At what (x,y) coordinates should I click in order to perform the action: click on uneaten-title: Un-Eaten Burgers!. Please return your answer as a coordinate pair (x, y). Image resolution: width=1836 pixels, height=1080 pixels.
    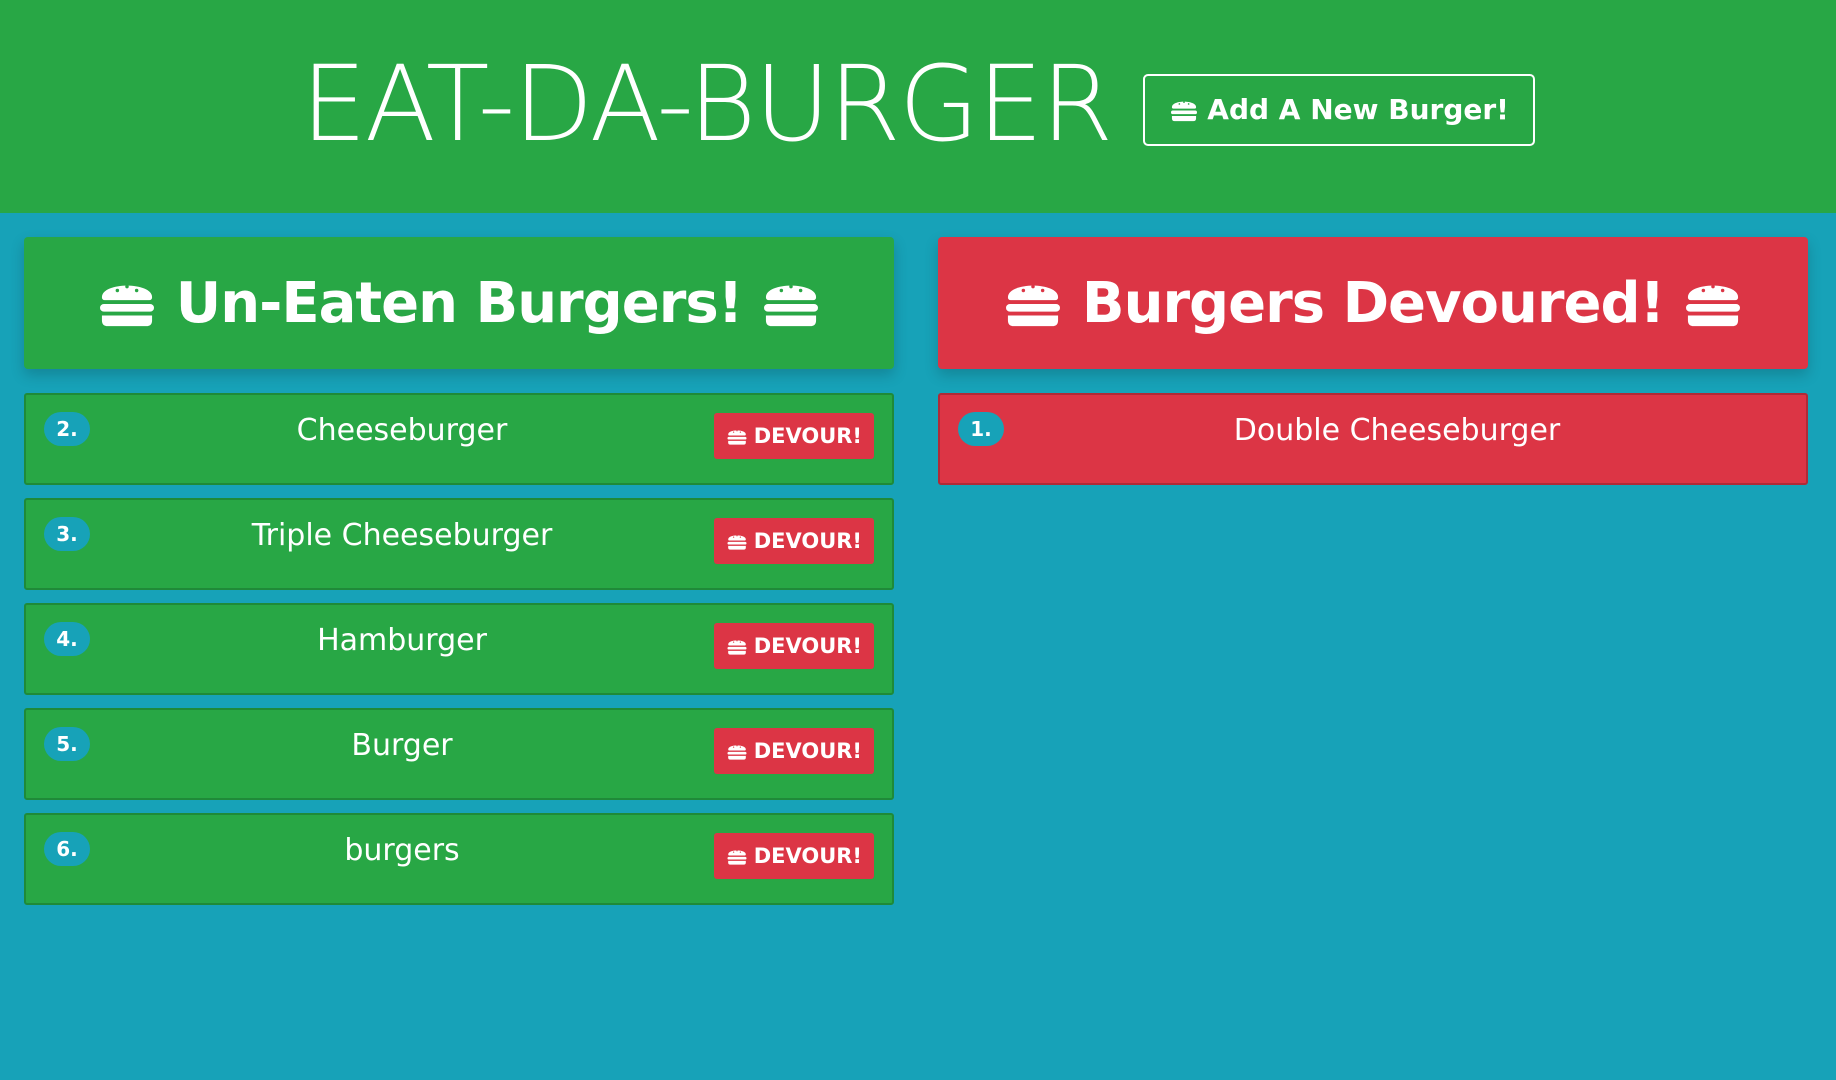
    Looking at the image, I should click on (459, 303).